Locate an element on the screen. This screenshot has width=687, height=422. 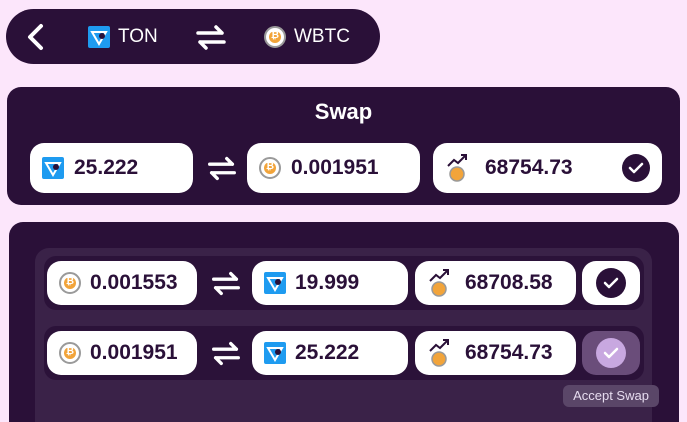
confirm-check-button is located at coordinates (636, 168).